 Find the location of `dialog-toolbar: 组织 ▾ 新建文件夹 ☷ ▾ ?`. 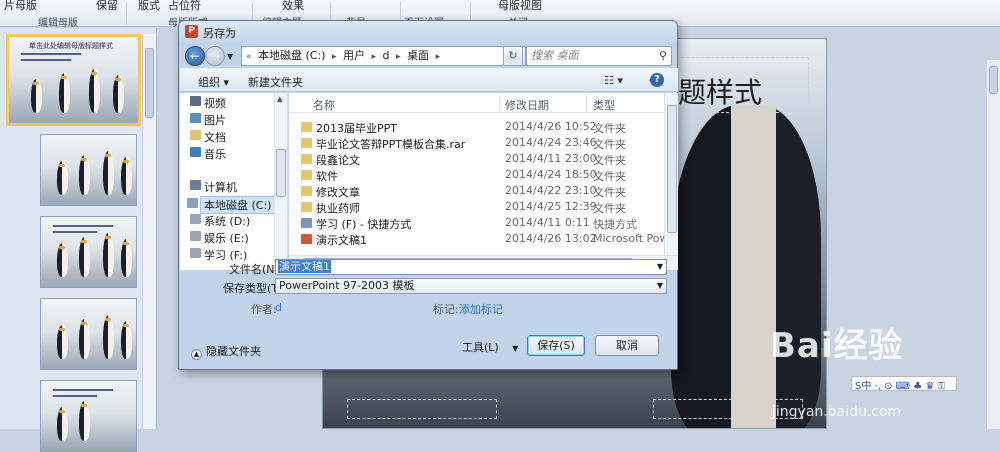

dialog-toolbar: 组织 ▾ 新建文件夹 ☷ ▾ ? is located at coordinates (429, 80).